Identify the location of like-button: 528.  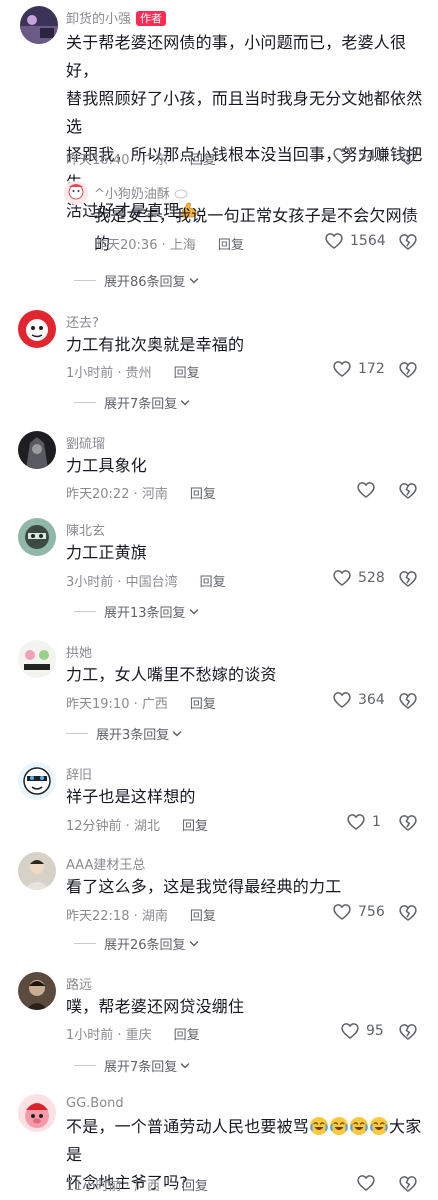
(358, 578).